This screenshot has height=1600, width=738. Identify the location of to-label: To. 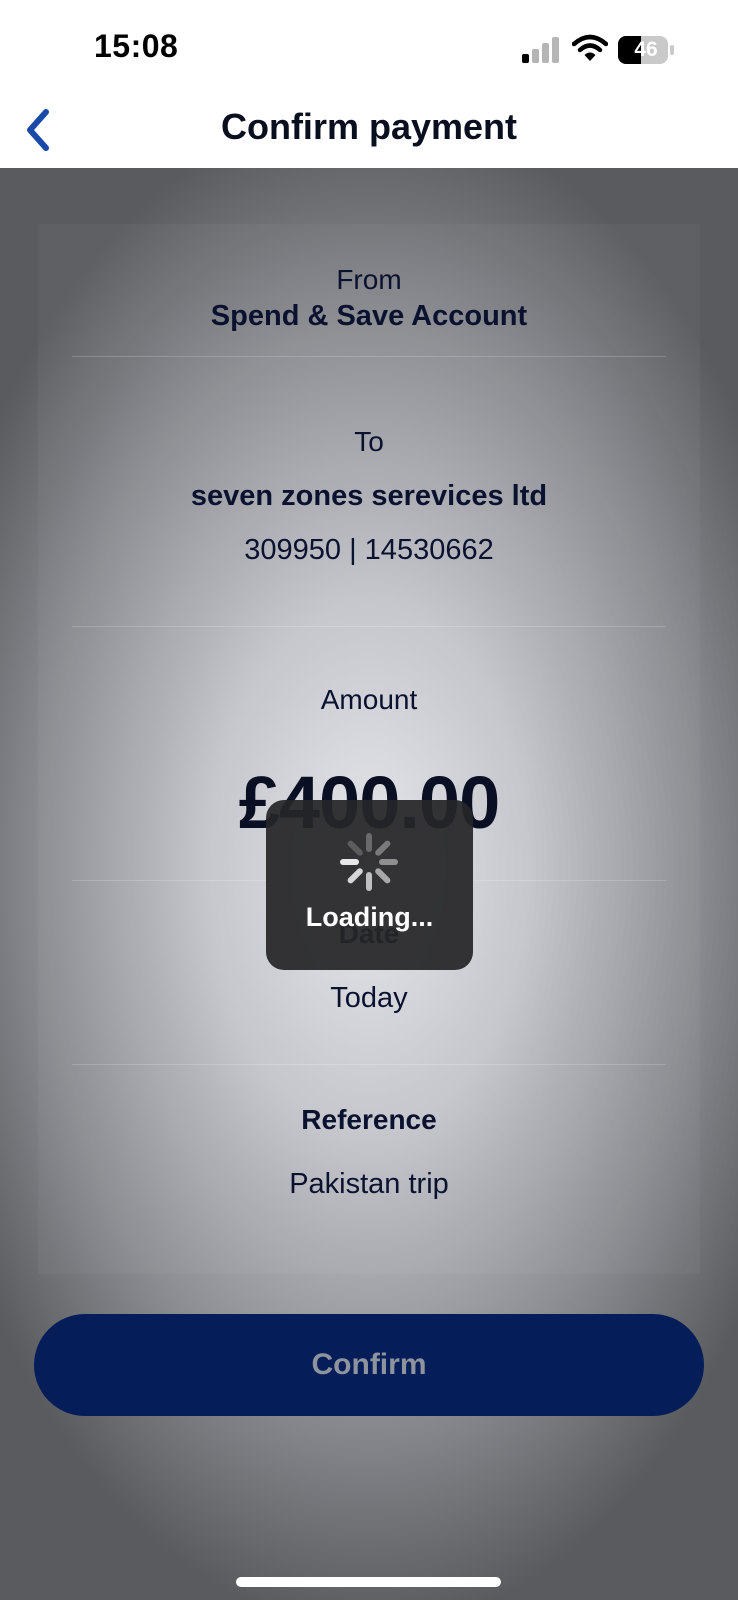
(369, 441).